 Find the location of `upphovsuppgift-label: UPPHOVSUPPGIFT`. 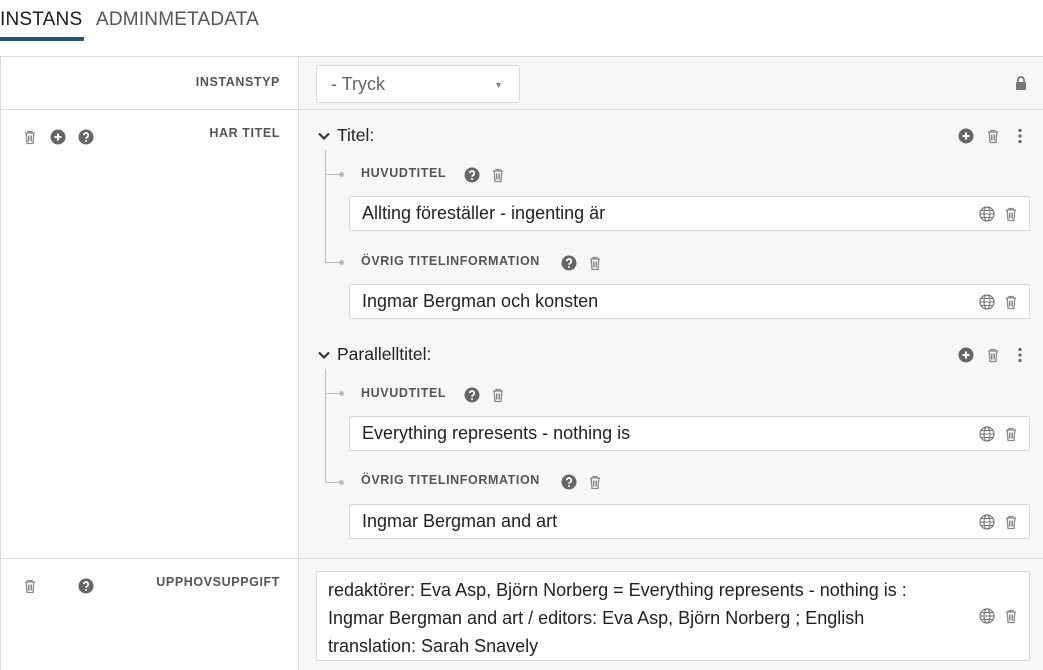

upphovsuppgift-label: UPPHOVSUPPGIFT is located at coordinates (218, 582).